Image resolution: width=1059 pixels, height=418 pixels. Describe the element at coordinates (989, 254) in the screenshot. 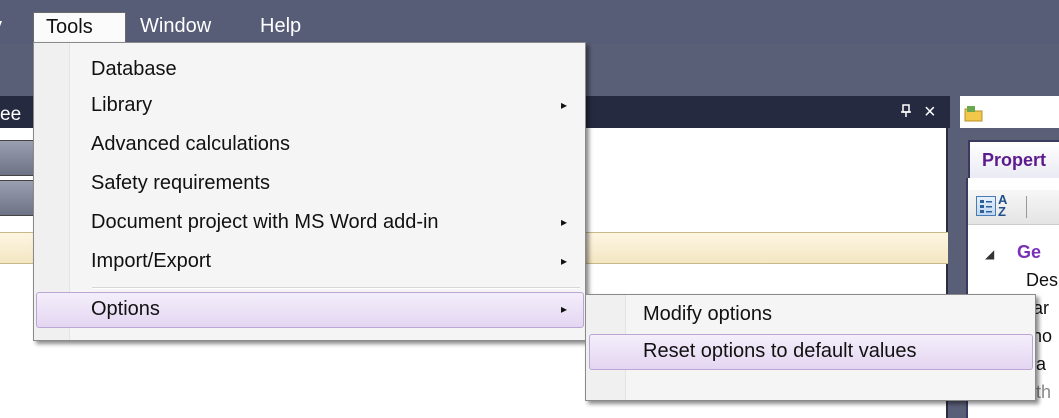

I see `expand-triangle-icon: ◢` at that location.